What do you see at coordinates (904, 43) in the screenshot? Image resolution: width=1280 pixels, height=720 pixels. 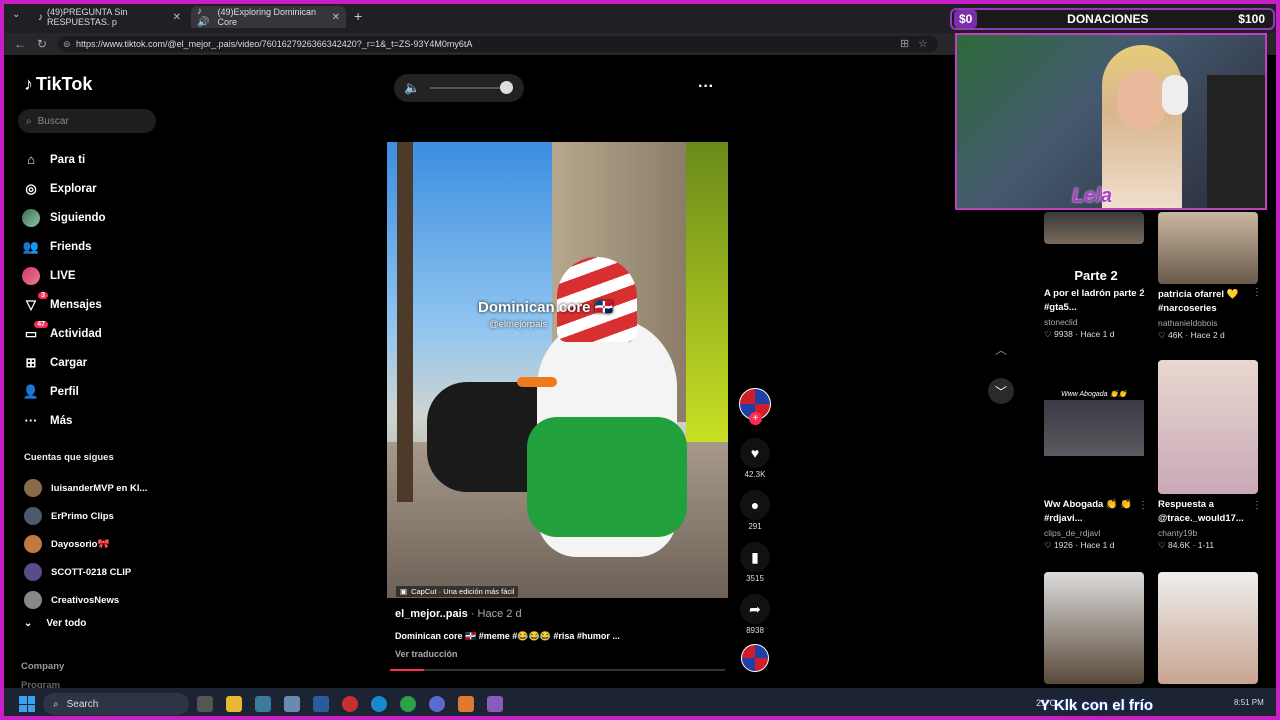 I see `install-app-icon: ⊞` at bounding box center [904, 43].